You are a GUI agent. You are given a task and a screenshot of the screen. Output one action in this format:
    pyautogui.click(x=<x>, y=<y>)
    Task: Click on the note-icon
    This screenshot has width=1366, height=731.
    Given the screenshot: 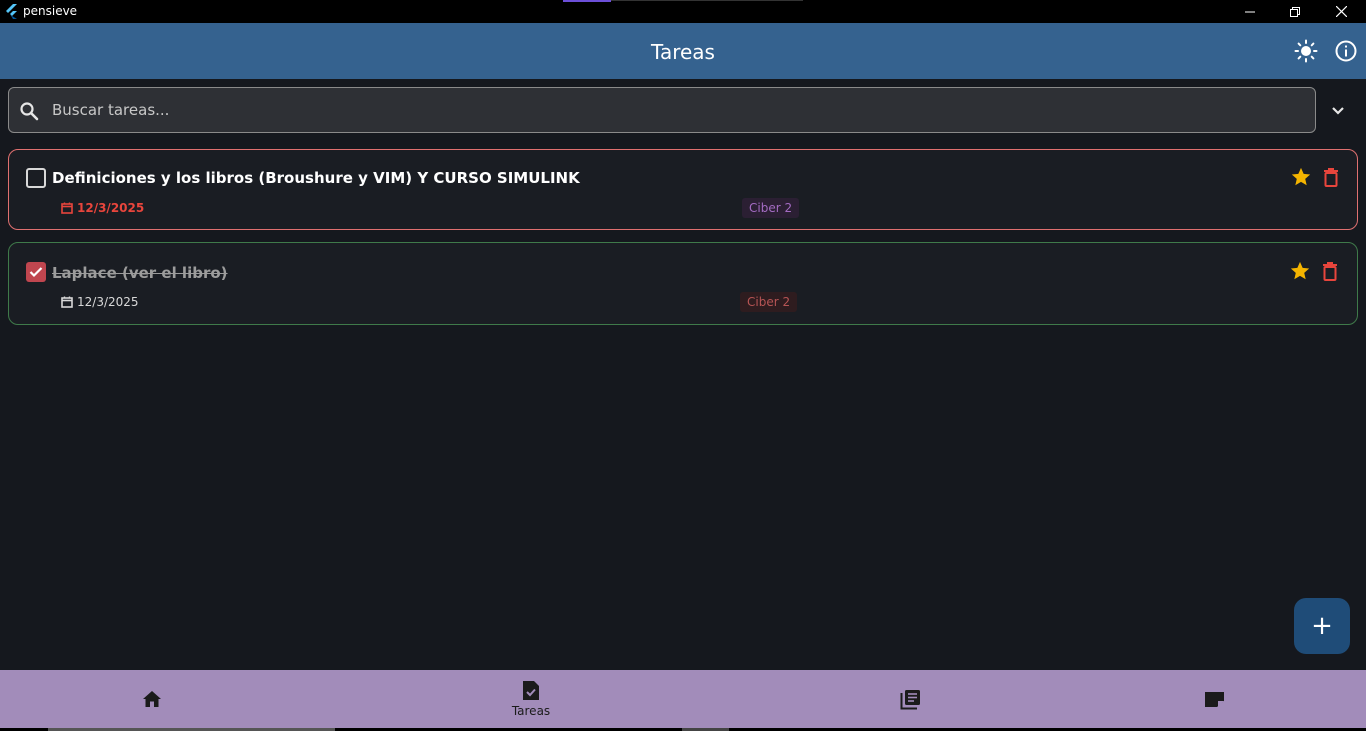 What is the action you would take?
    pyautogui.click(x=1214, y=699)
    